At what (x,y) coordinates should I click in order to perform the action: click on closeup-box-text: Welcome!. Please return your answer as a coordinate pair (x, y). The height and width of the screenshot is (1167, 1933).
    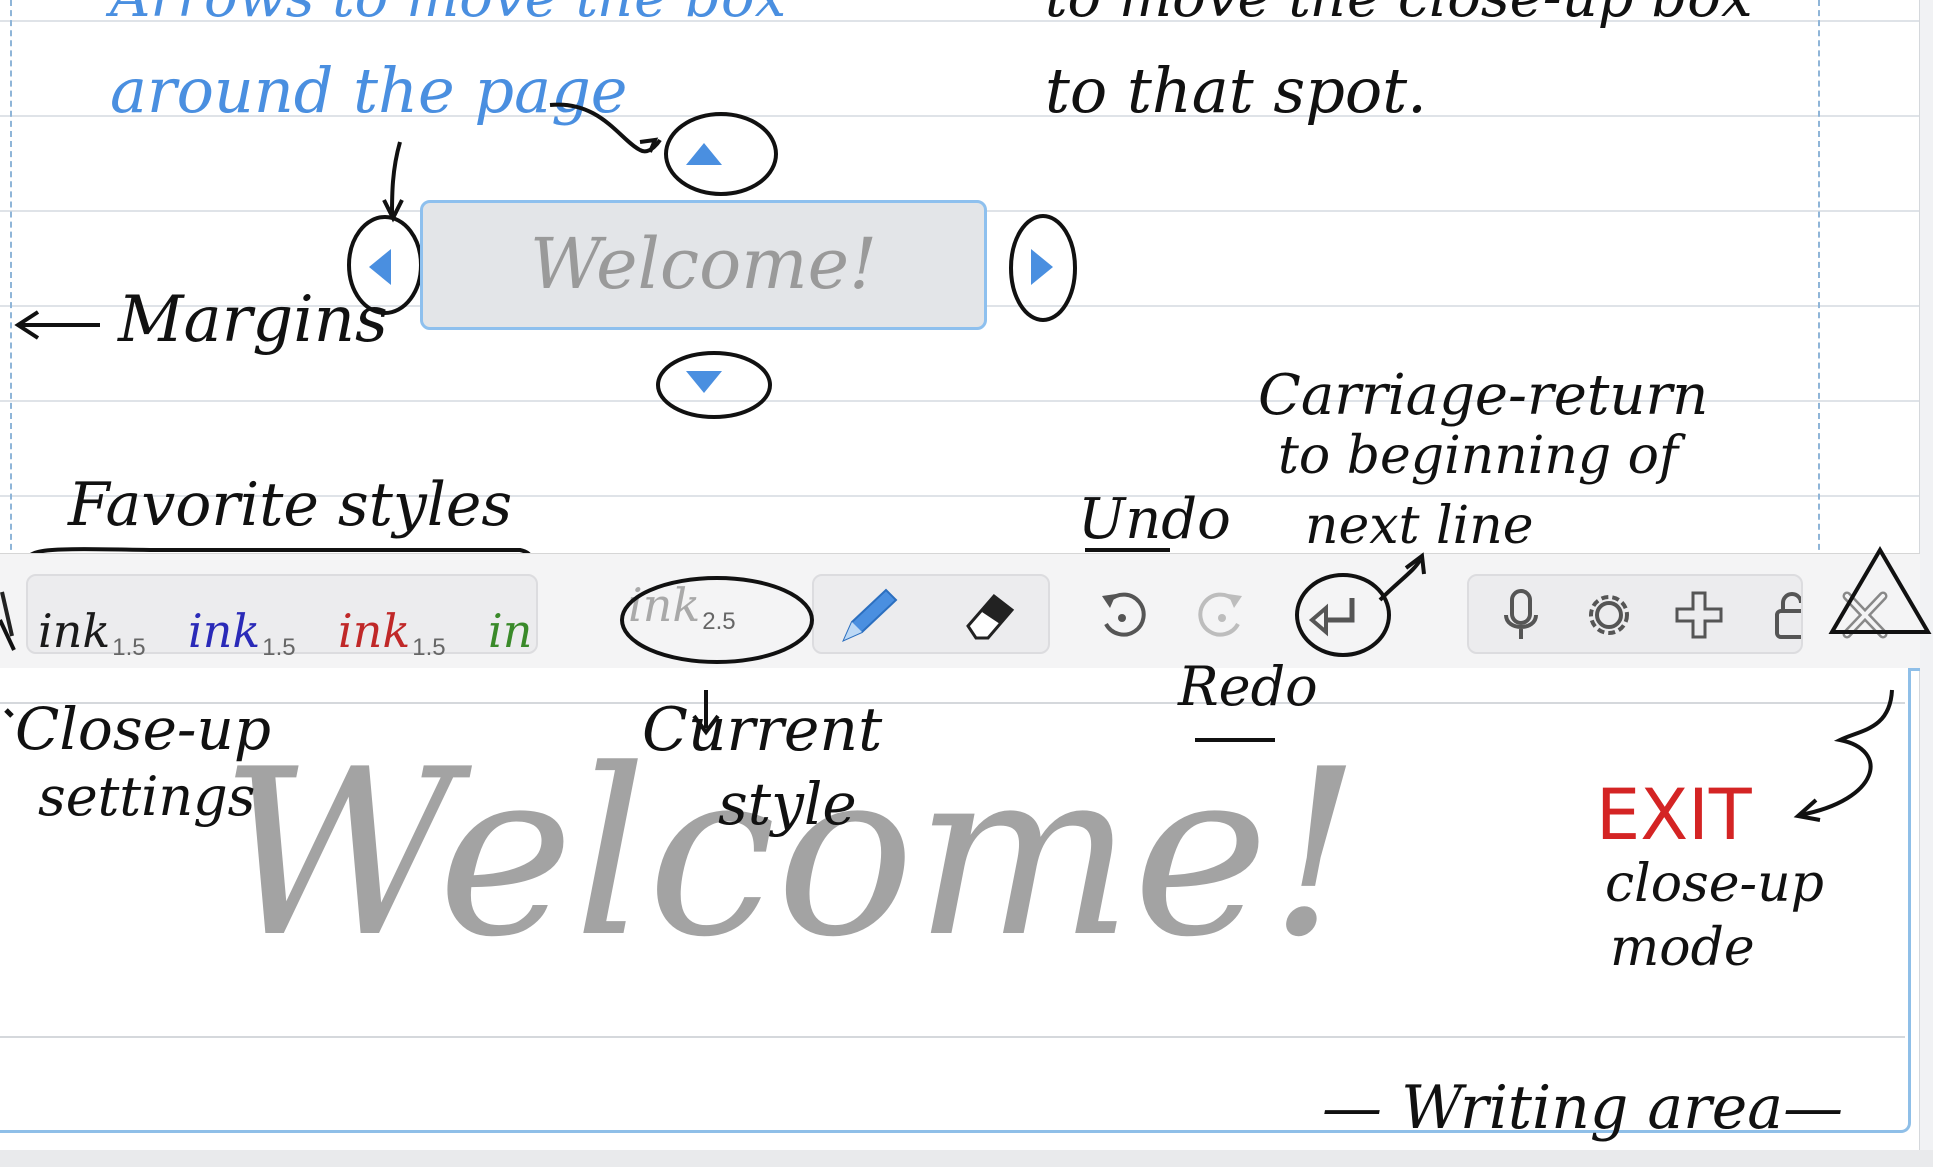
    Looking at the image, I should click on (703, 264).